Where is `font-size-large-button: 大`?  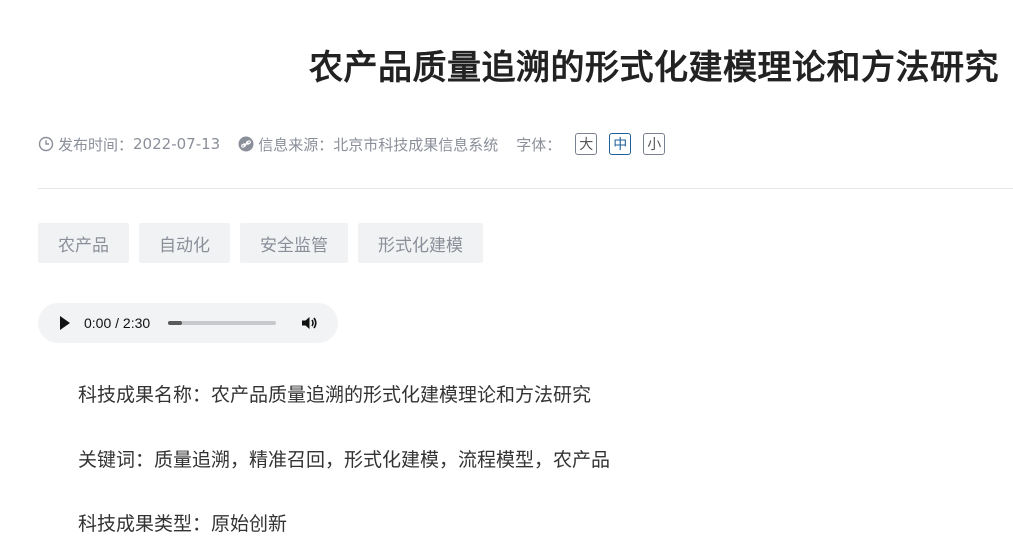
font-size-large-button: 大 is located at coordinates (586, 144).